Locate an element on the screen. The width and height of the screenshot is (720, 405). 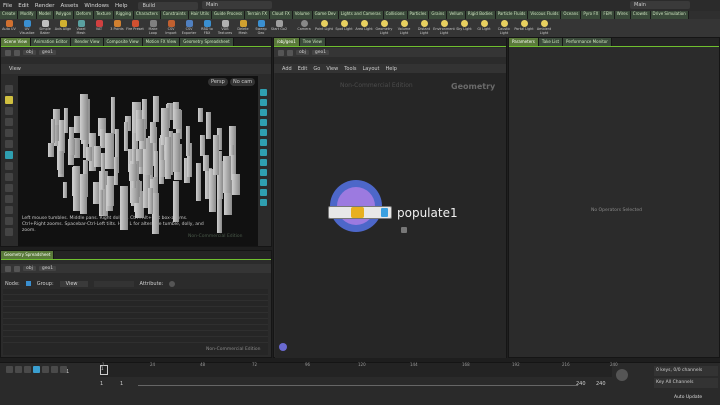
light-tool: Caustic Light is located at coordinates (504, 28).